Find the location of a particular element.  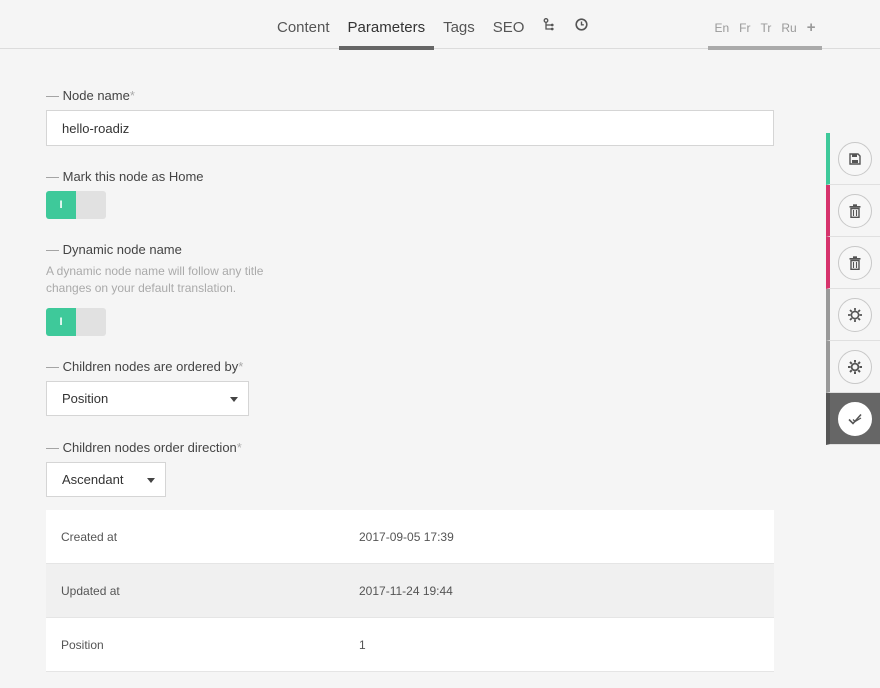

table-value: 2017-11-24 19:44 is located at coordinates (406, 590).